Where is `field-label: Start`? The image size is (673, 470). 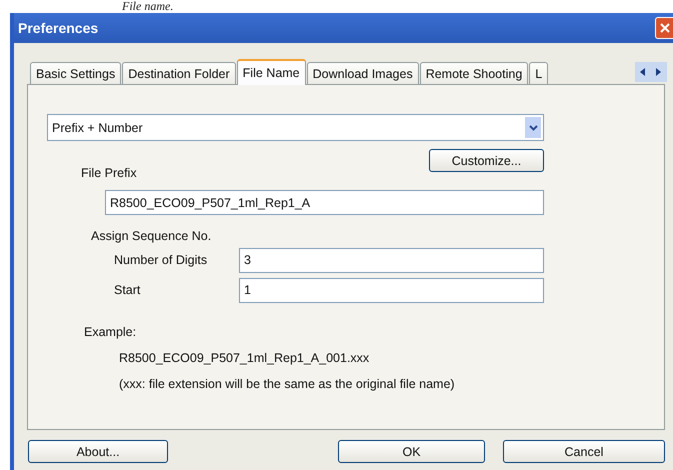
field-label: Start is located at coordinates (128, 290).